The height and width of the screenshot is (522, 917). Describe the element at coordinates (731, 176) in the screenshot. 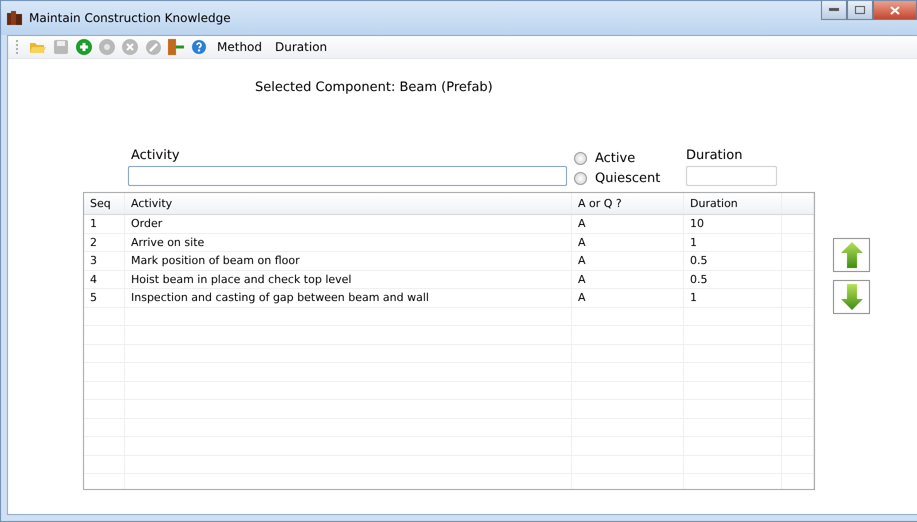

I see `duration-input` at that location.